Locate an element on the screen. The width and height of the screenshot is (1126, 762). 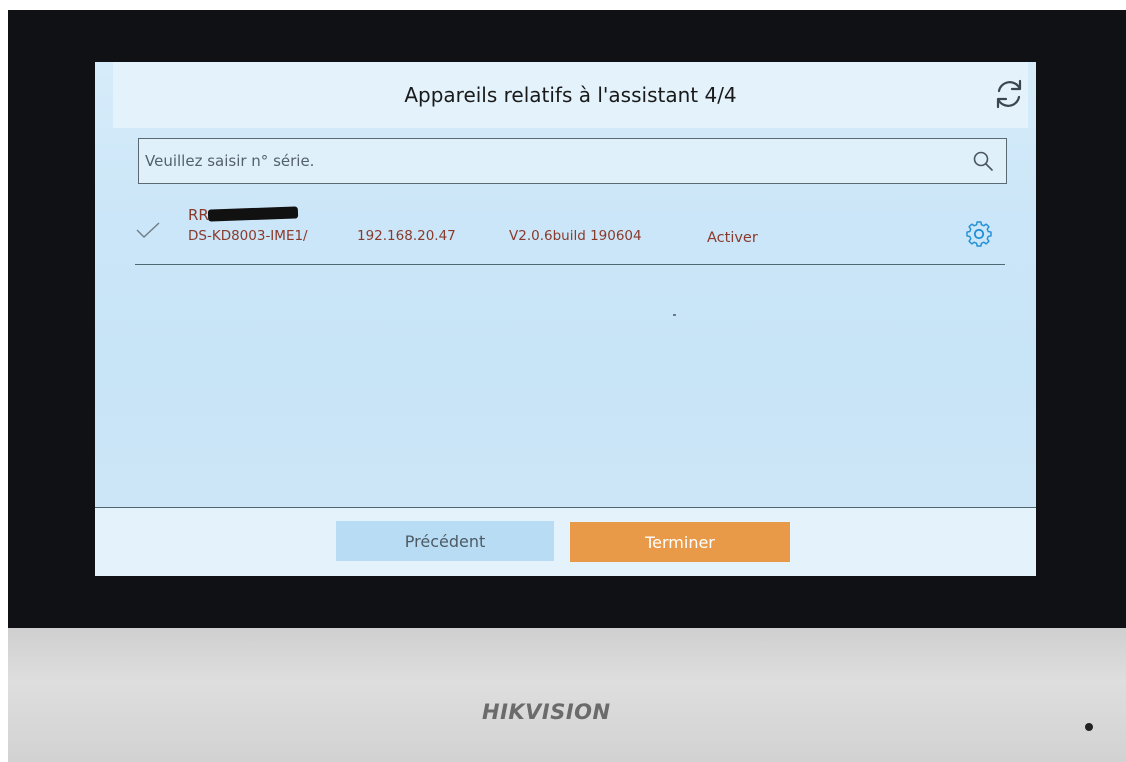
device-ip: 192.168.20.47 is located at coordinates (406, 236).